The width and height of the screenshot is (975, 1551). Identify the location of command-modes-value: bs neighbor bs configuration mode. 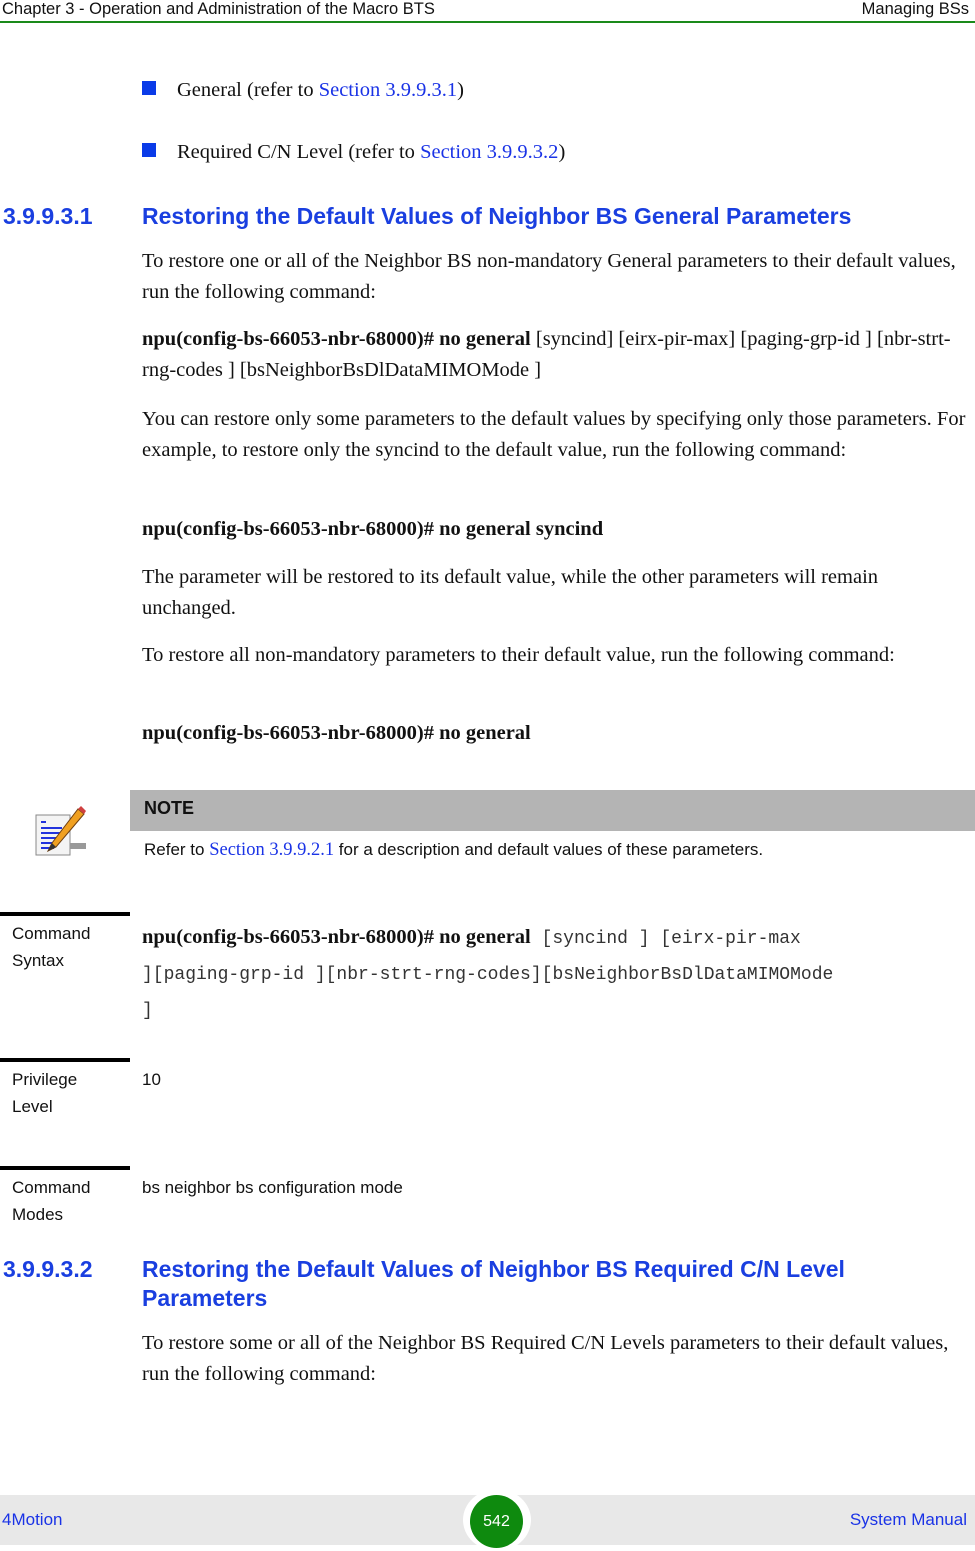
(272, 1187).